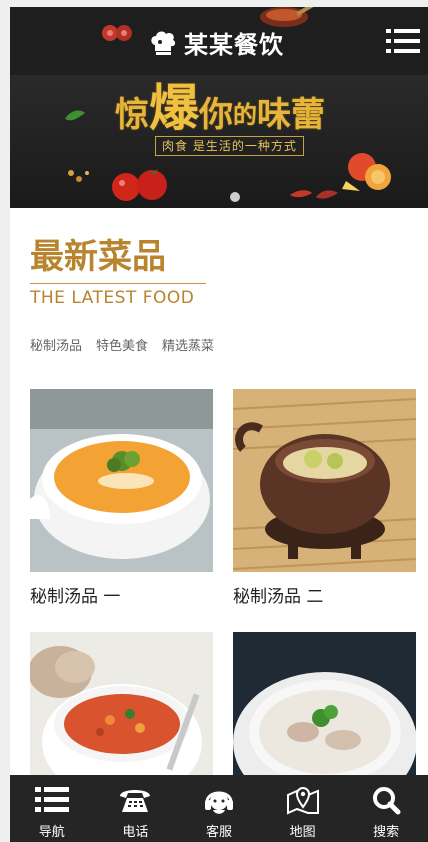 The height and width of the screenshot is (842, 428). Describe the element at coordinates (386, 832) in the screenshot. I see `nav-label: 搜索` at that location.